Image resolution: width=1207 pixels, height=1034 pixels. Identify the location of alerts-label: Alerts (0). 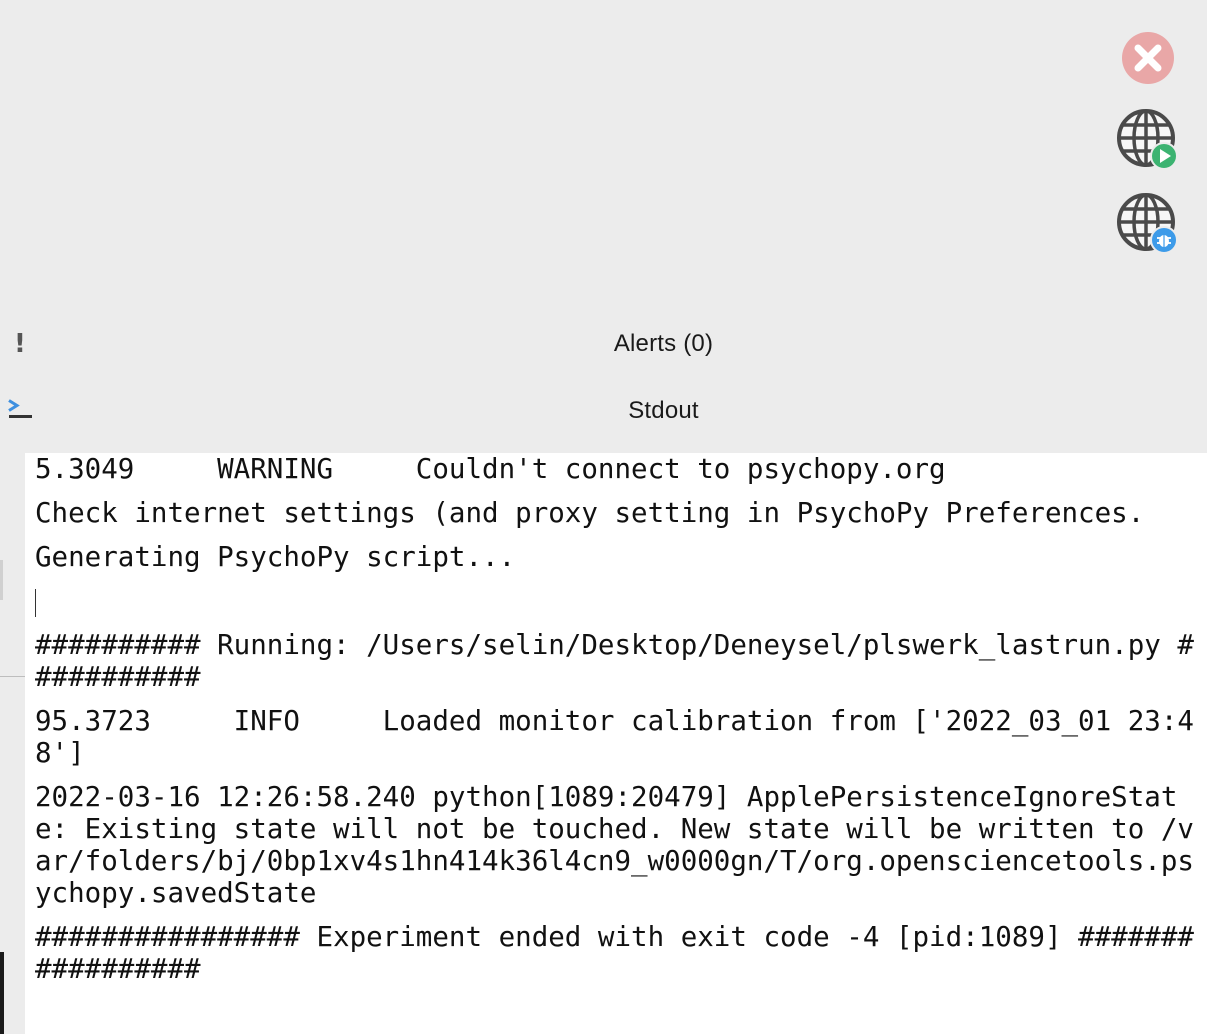
(663, 343).